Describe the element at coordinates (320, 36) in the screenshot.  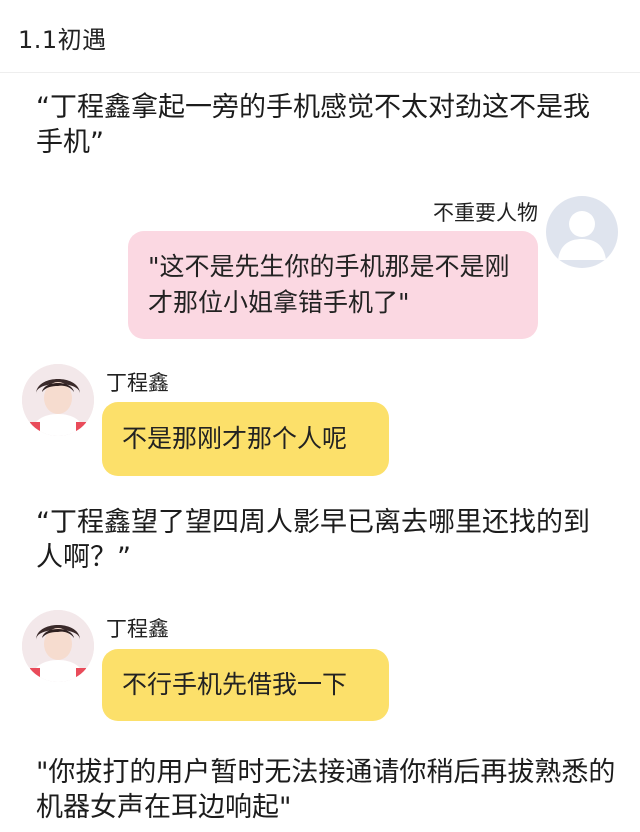
I see `top-bar: 1.1初遇` at that location.